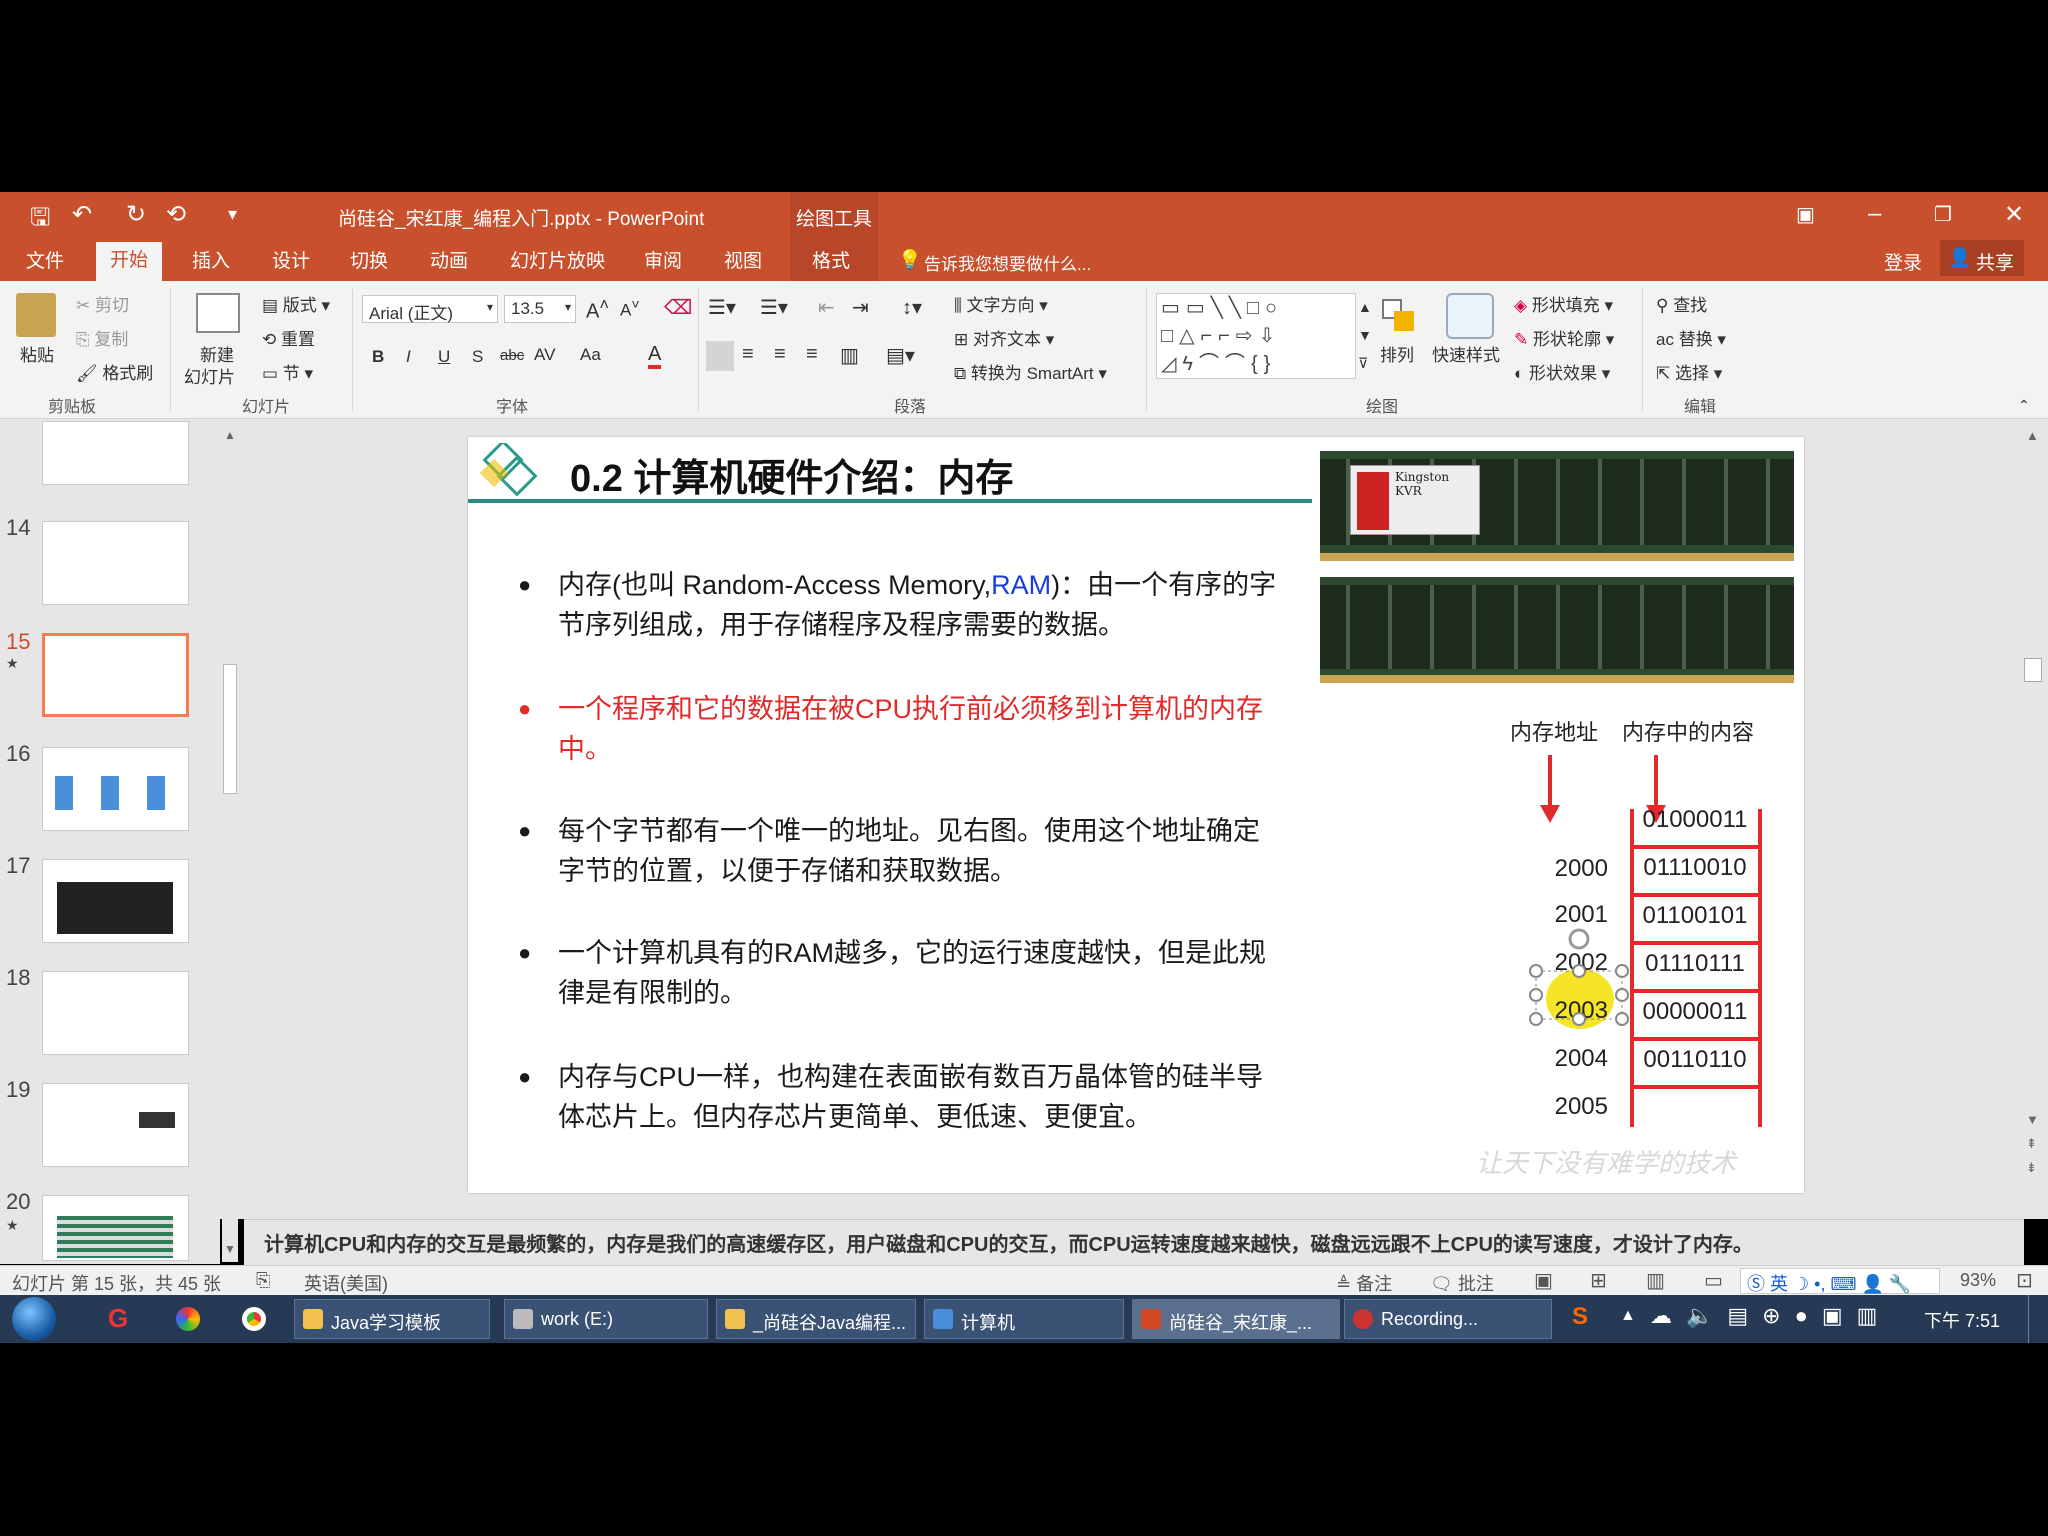 The image size is (2048, 1536). Describe the element at coordinates (102, 337) in the screenshot. I see `copy-button: ⎘ 复制` at that location.